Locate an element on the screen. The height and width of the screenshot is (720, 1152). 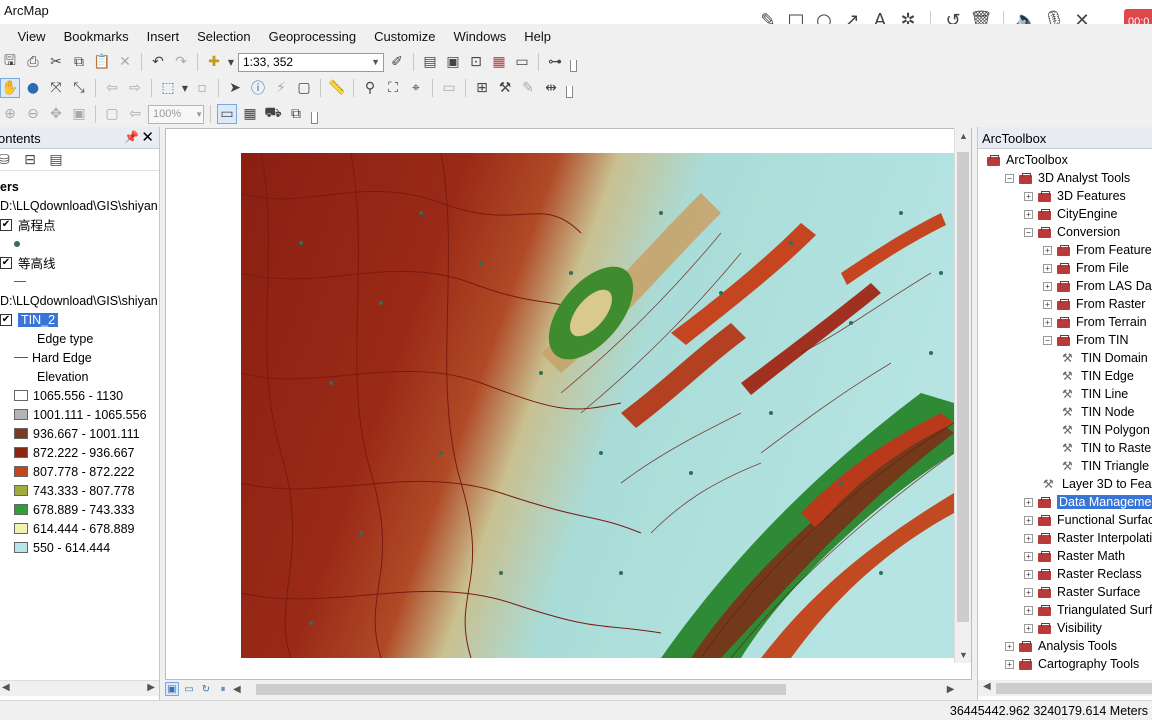
pause-drawing-icon: ⏸ is located at coordinates (223, 689).